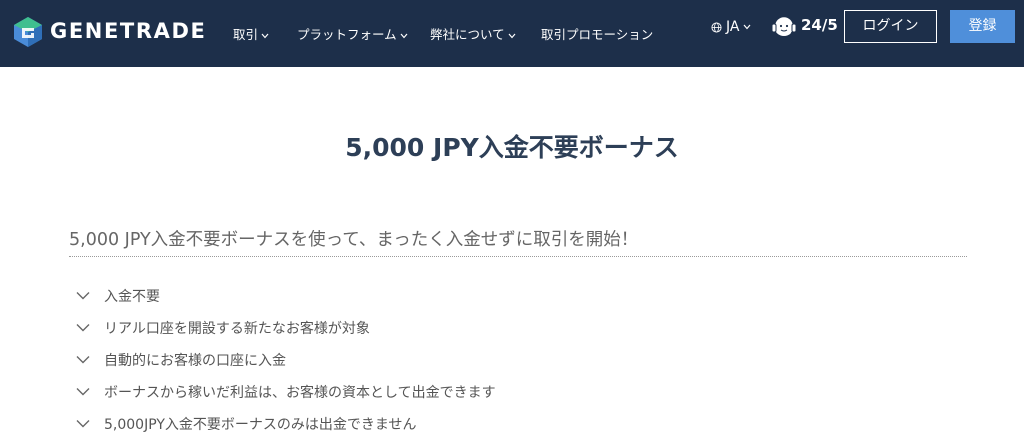 This screenshot has width=1024, height=444. I want to click on nav-item-label: 取引プロモーション, so click(597, 34).